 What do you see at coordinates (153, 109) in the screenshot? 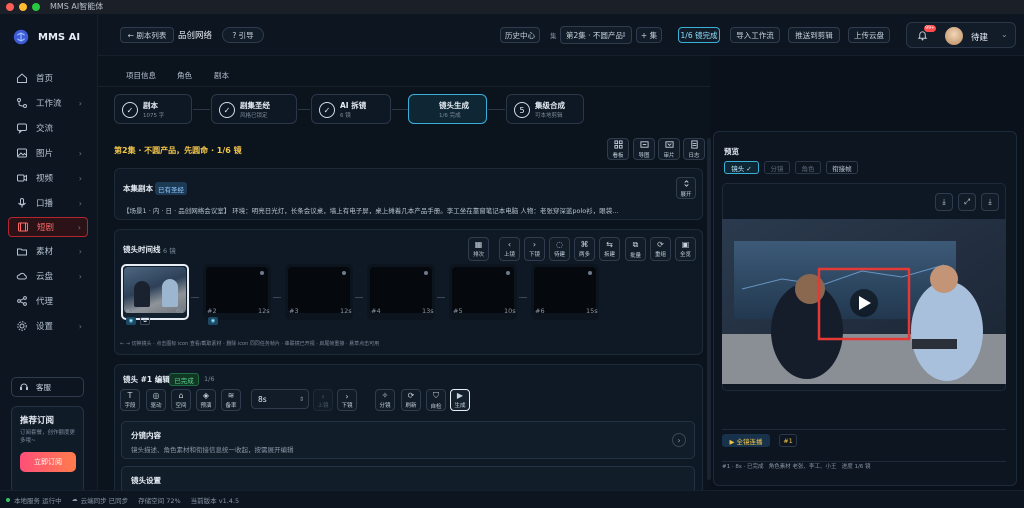
I see `step-script: ✓ 剧本 1075 字` at bounding box center [153, 109].